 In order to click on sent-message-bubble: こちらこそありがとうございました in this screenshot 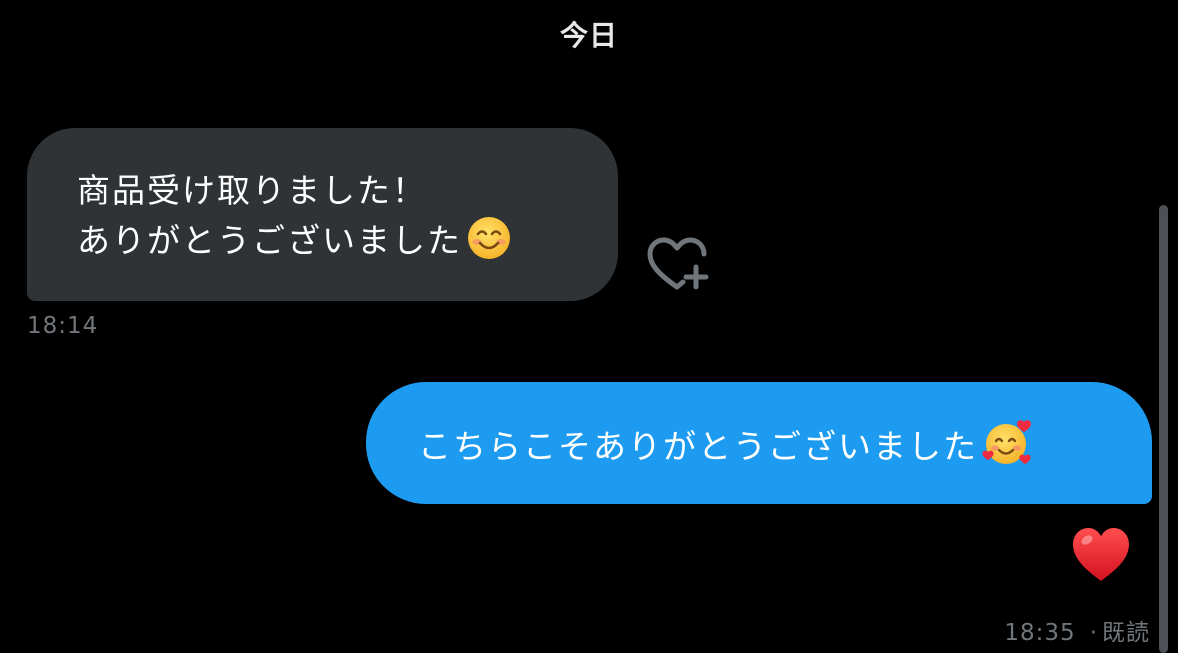, I will do `click(759, 443)`.